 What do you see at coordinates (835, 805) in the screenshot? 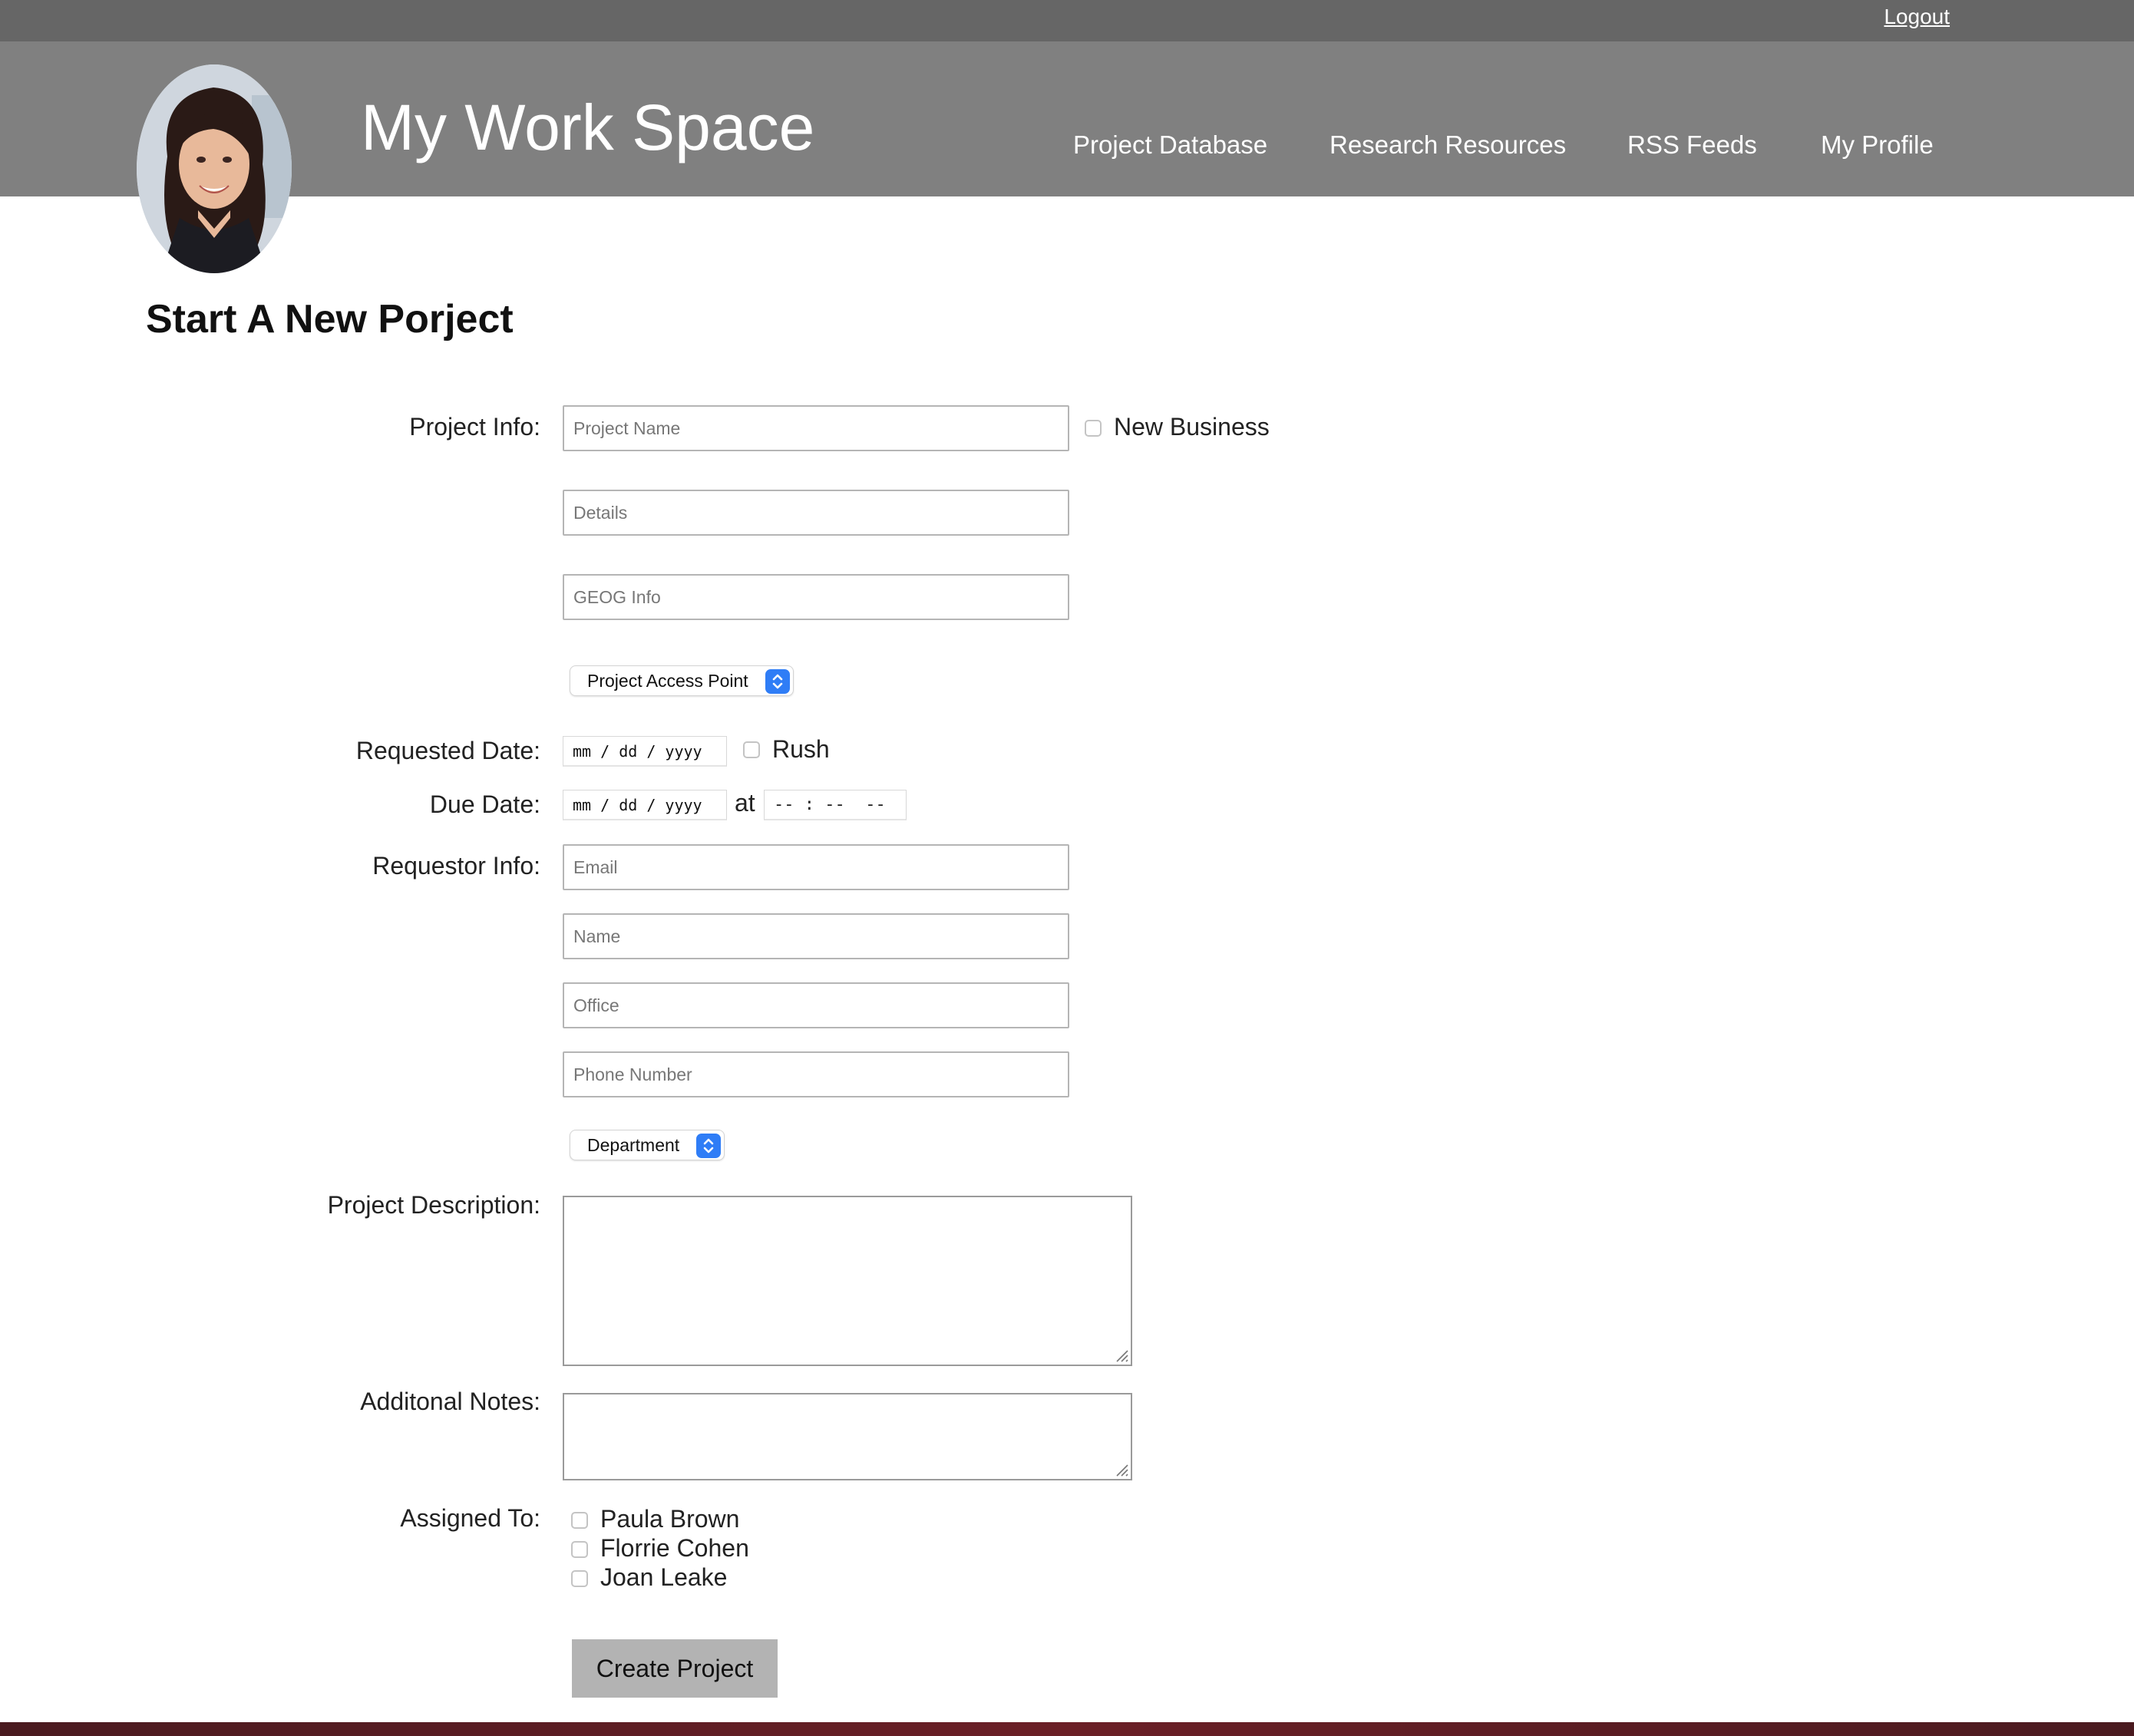
I see `due-time-input: -- : -- --` at bounding box center [835, 805].